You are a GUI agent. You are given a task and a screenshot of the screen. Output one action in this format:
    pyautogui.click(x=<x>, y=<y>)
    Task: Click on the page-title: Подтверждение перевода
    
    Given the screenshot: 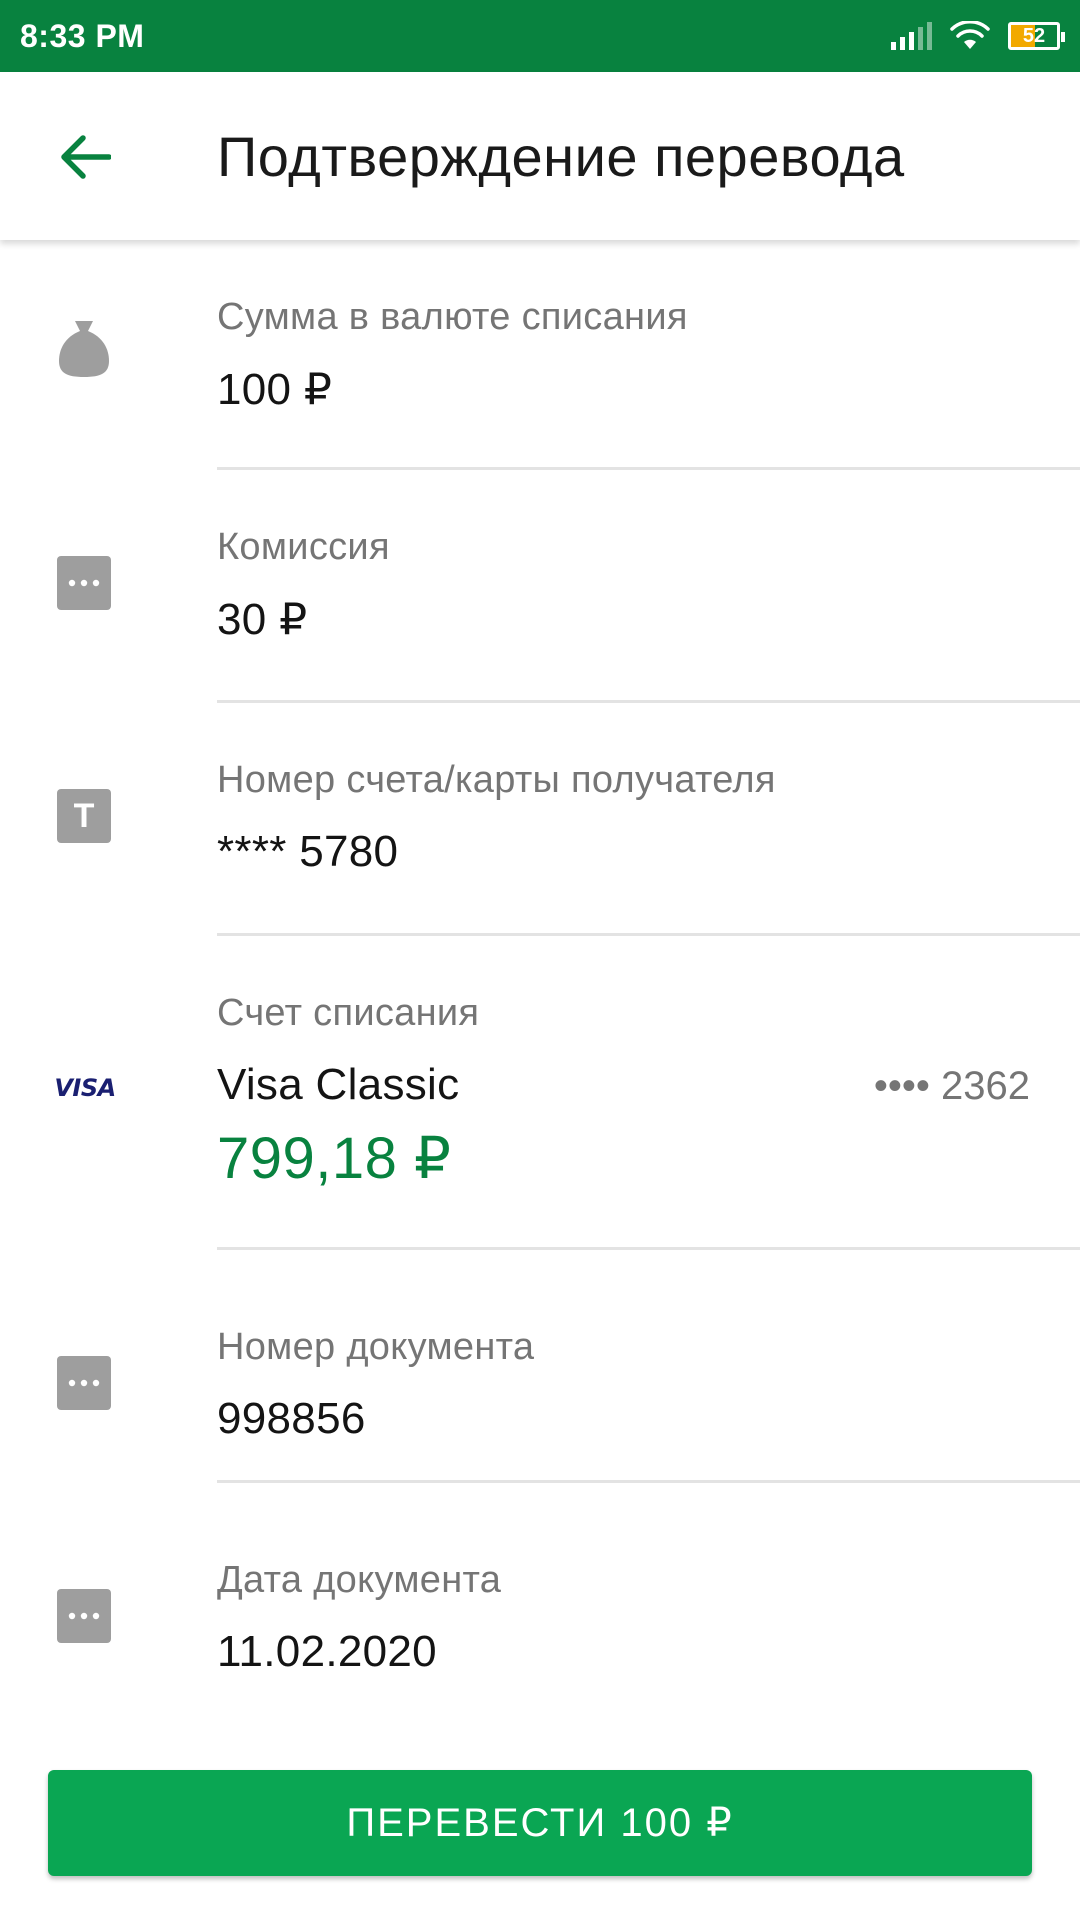 What is the action you would take?
    pyautogui.click(x=561, y=156)
    